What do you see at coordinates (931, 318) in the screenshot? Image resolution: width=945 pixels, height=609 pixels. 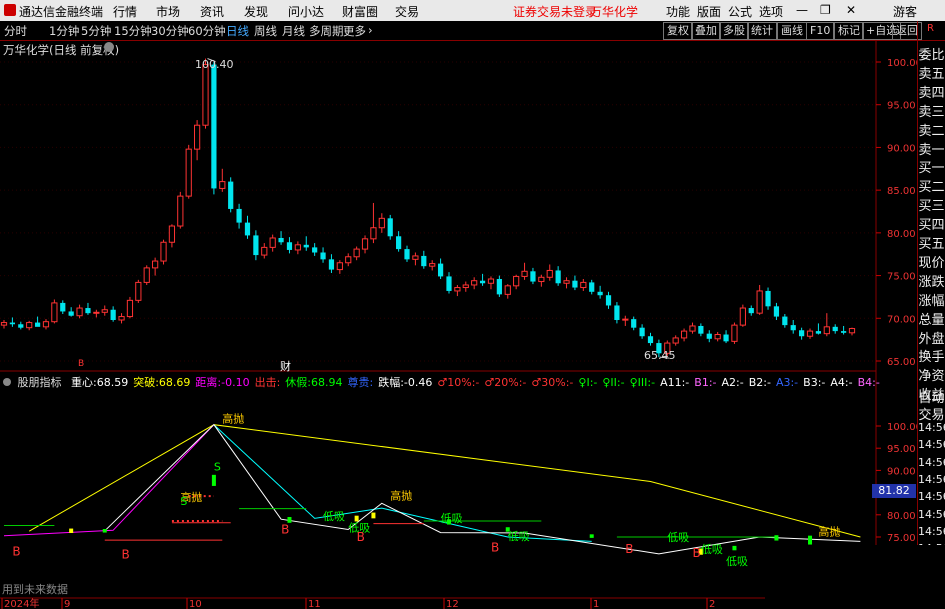 I see `quote-row-label: 总量` at bounding box center [931, 318].